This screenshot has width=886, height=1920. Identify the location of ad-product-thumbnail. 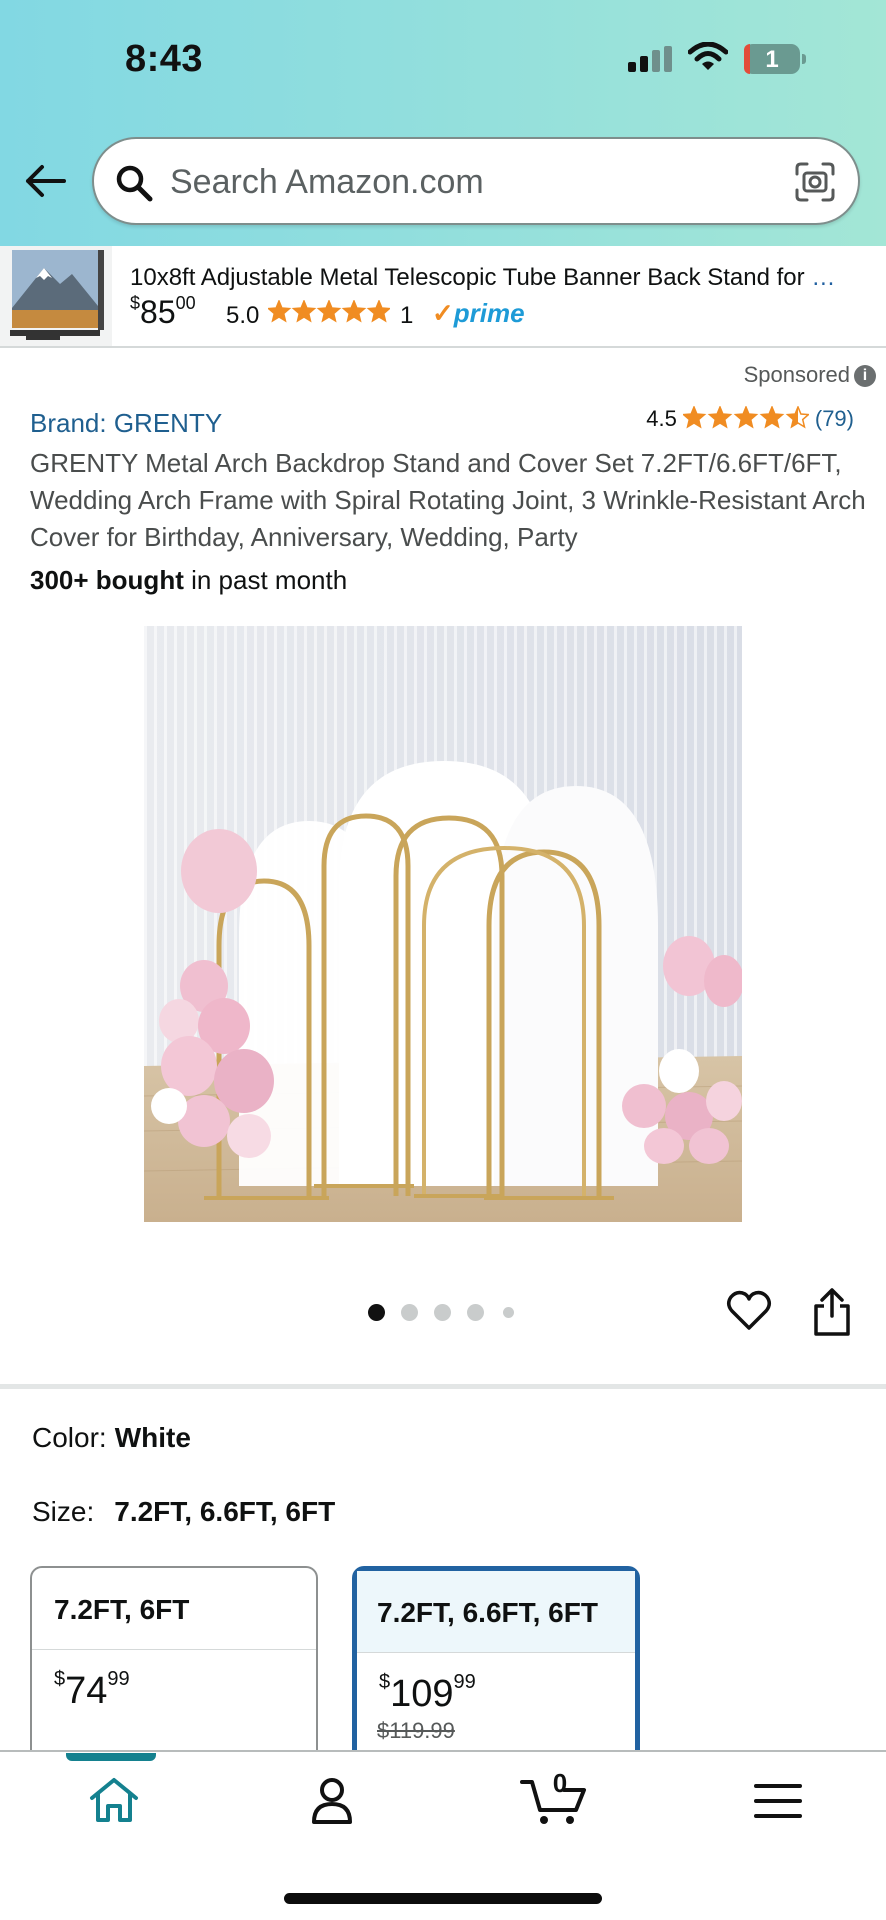
(56, 296).